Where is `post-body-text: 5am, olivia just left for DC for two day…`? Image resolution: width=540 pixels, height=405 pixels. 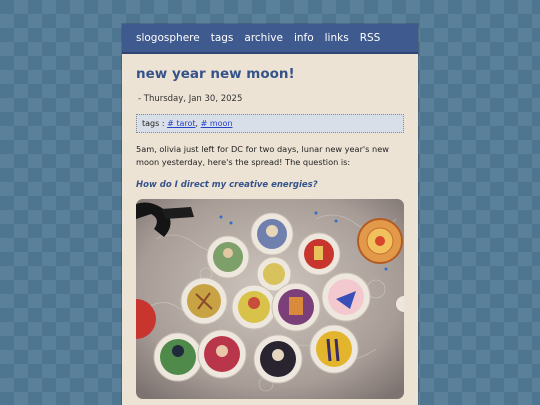
post-body-text: 5am, olivia just left for DC for two day… is located at coordinates (262, 155).